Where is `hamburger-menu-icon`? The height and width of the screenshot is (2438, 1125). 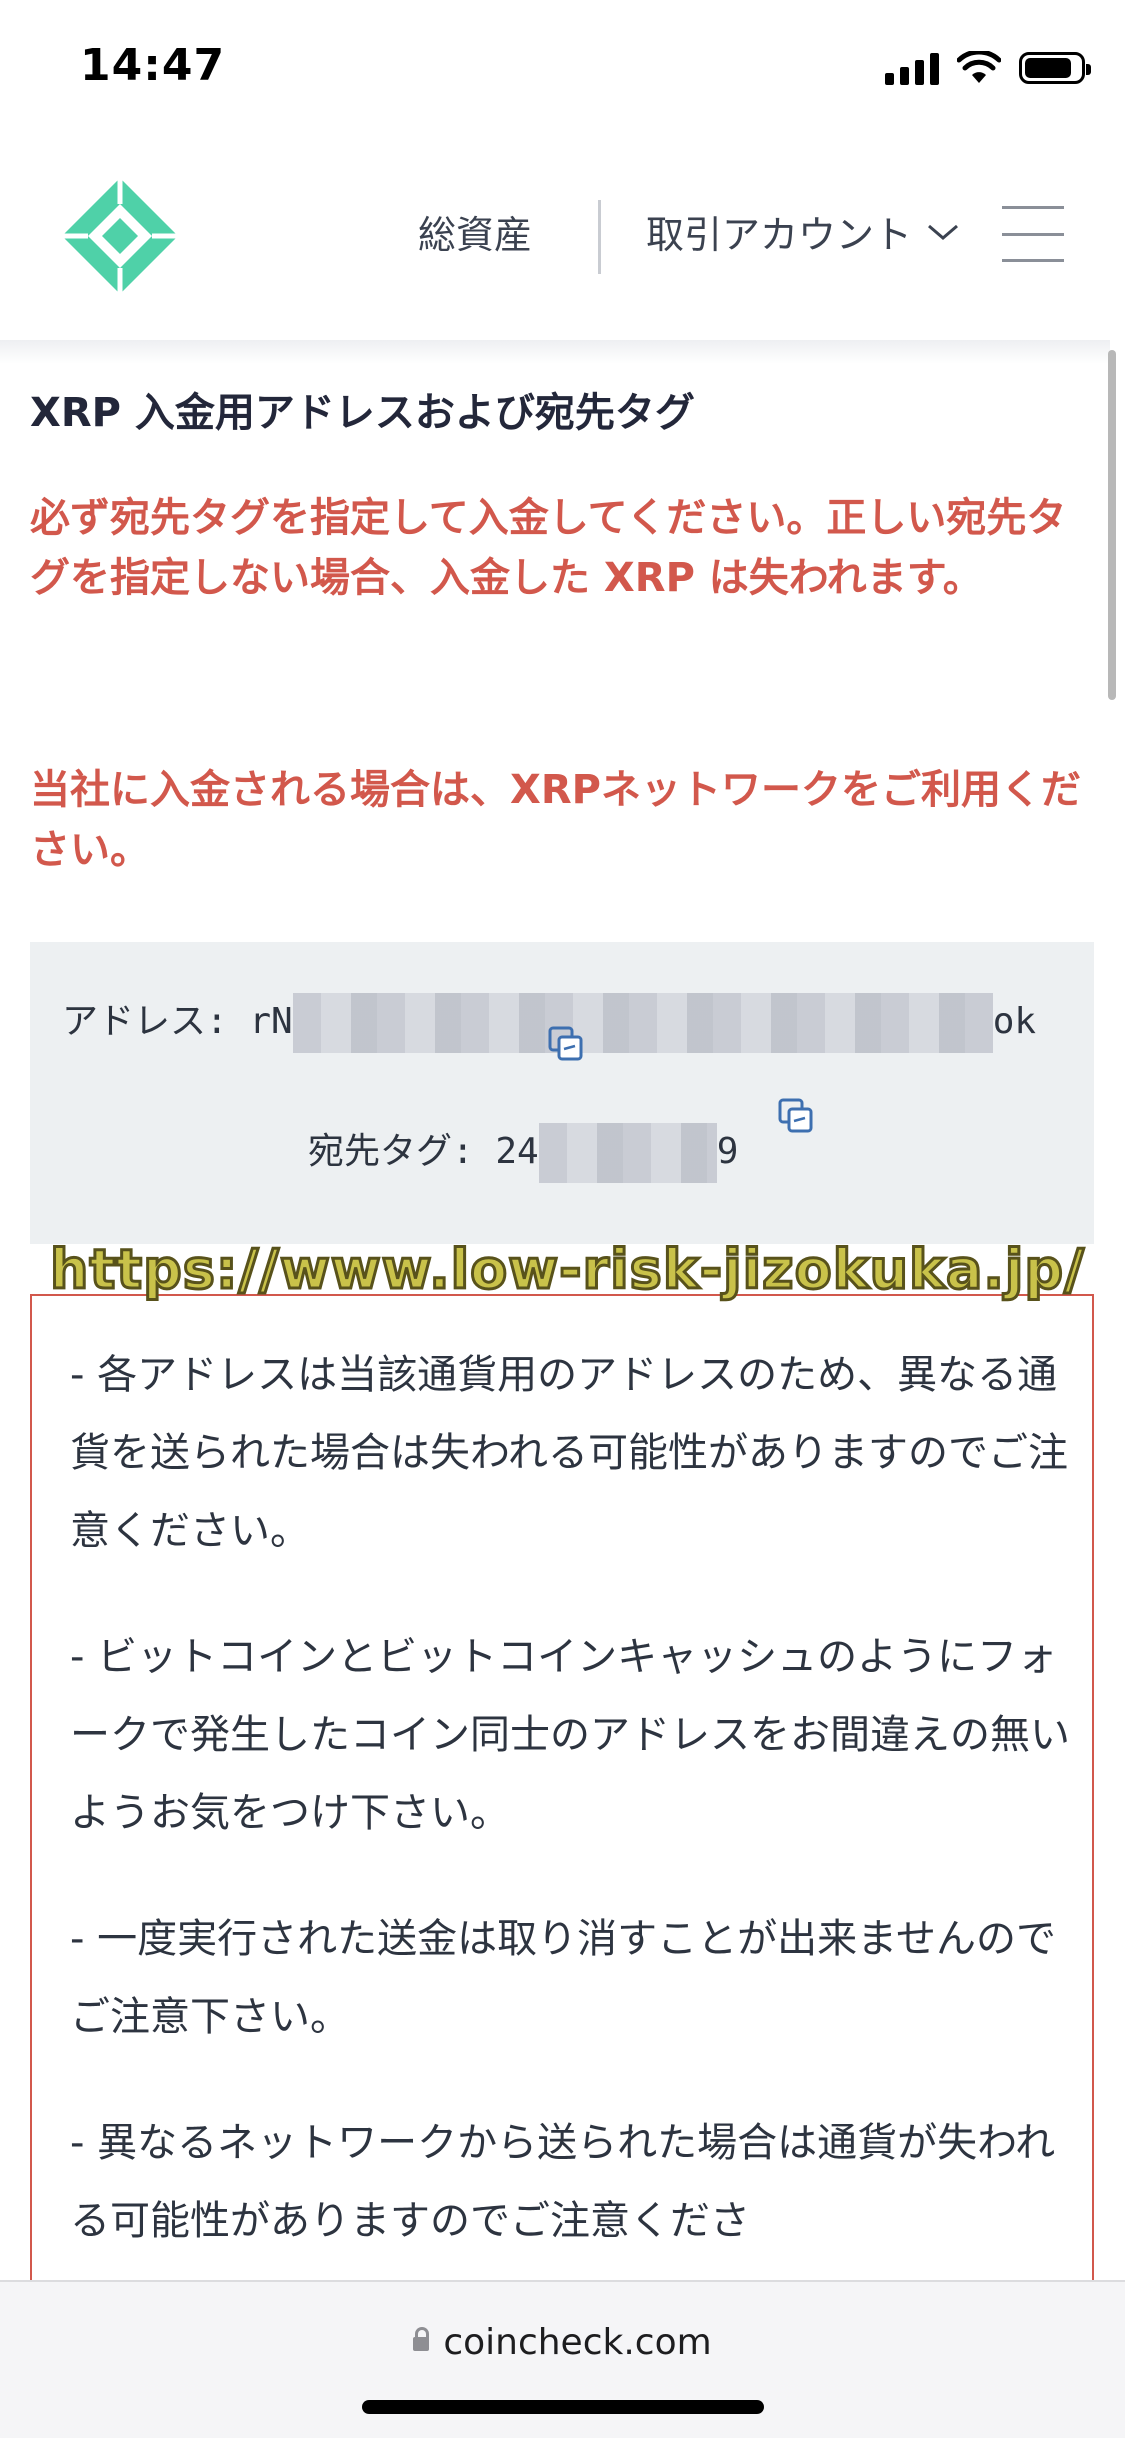
hamburger-menu-icon is located at coordinates (1033, 234).